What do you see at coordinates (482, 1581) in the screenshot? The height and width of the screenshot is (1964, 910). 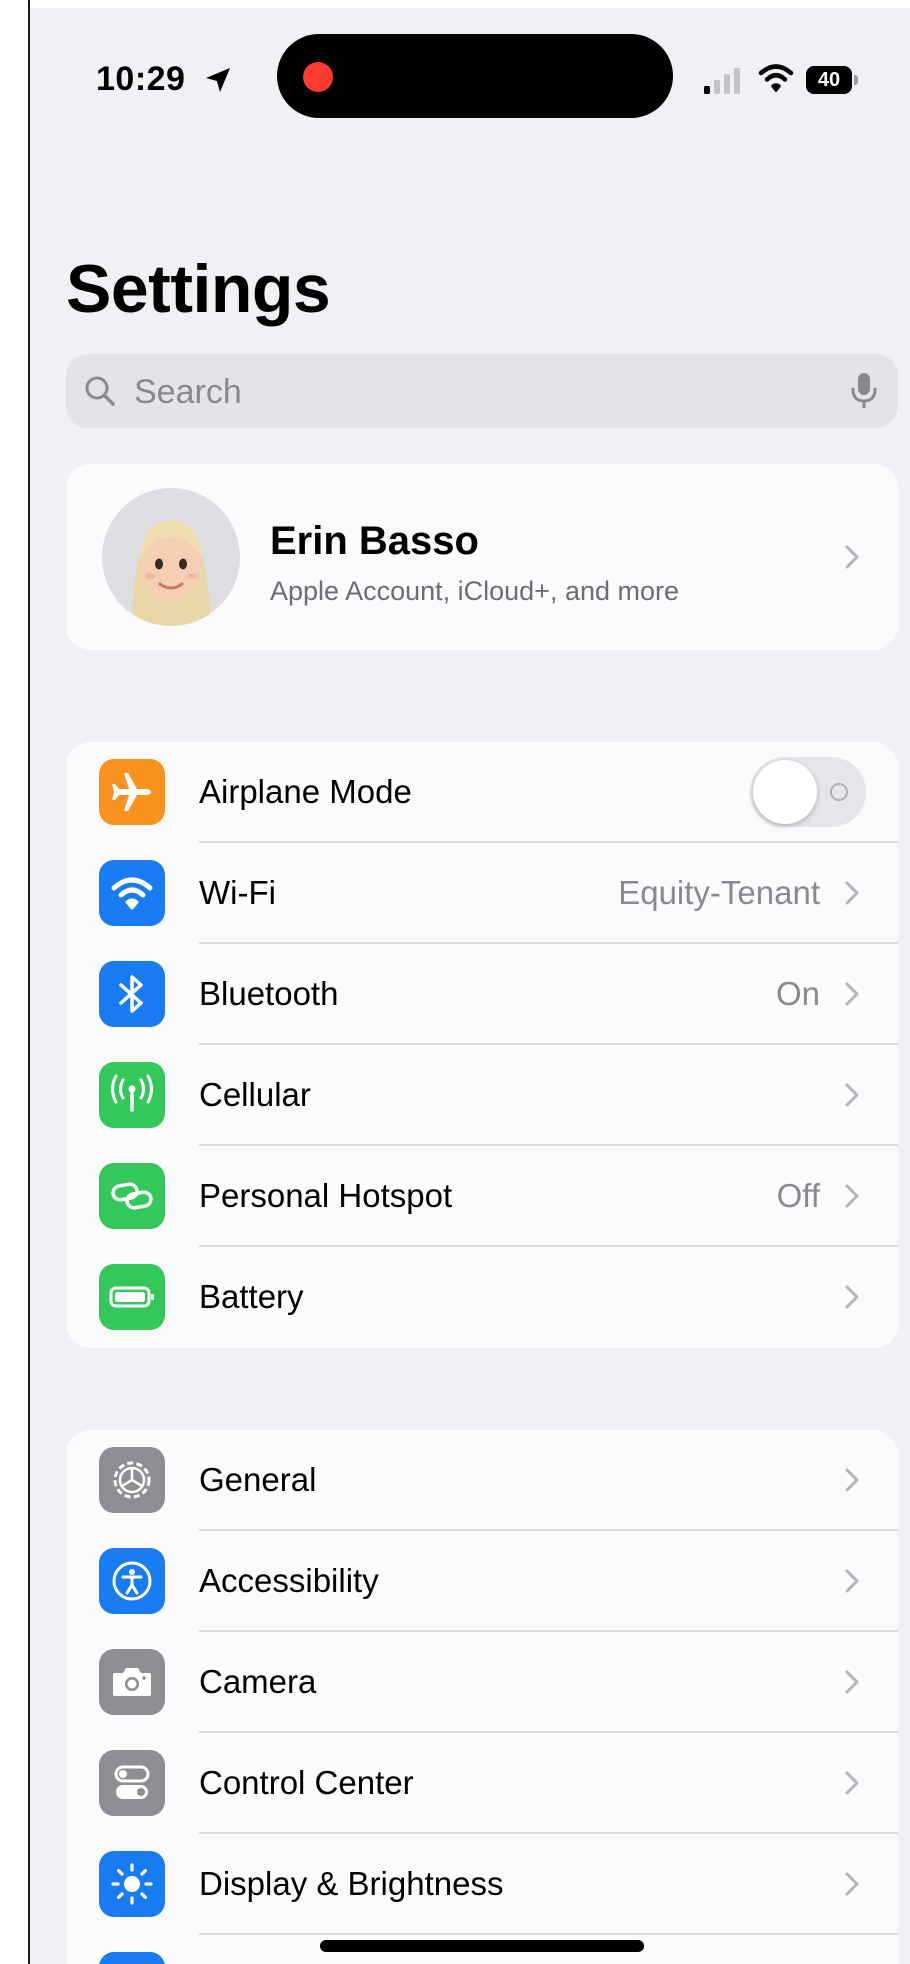 I see `settings-row-accessibility: Accessibility` at bounding box center [482, 1581].